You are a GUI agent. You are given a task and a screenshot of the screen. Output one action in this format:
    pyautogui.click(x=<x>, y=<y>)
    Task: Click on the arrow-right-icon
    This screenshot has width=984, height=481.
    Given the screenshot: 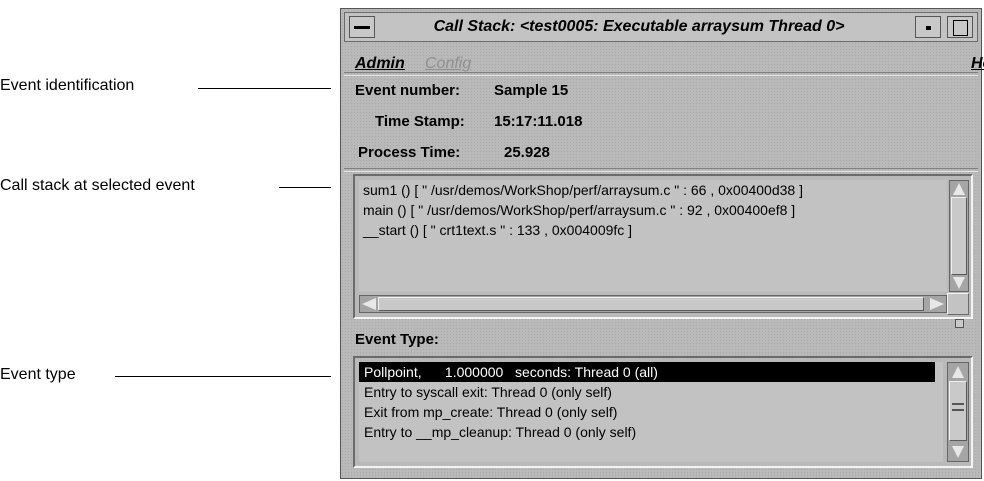 What is the action you would take?
    pyautogui.click(x=937, y=304)
    